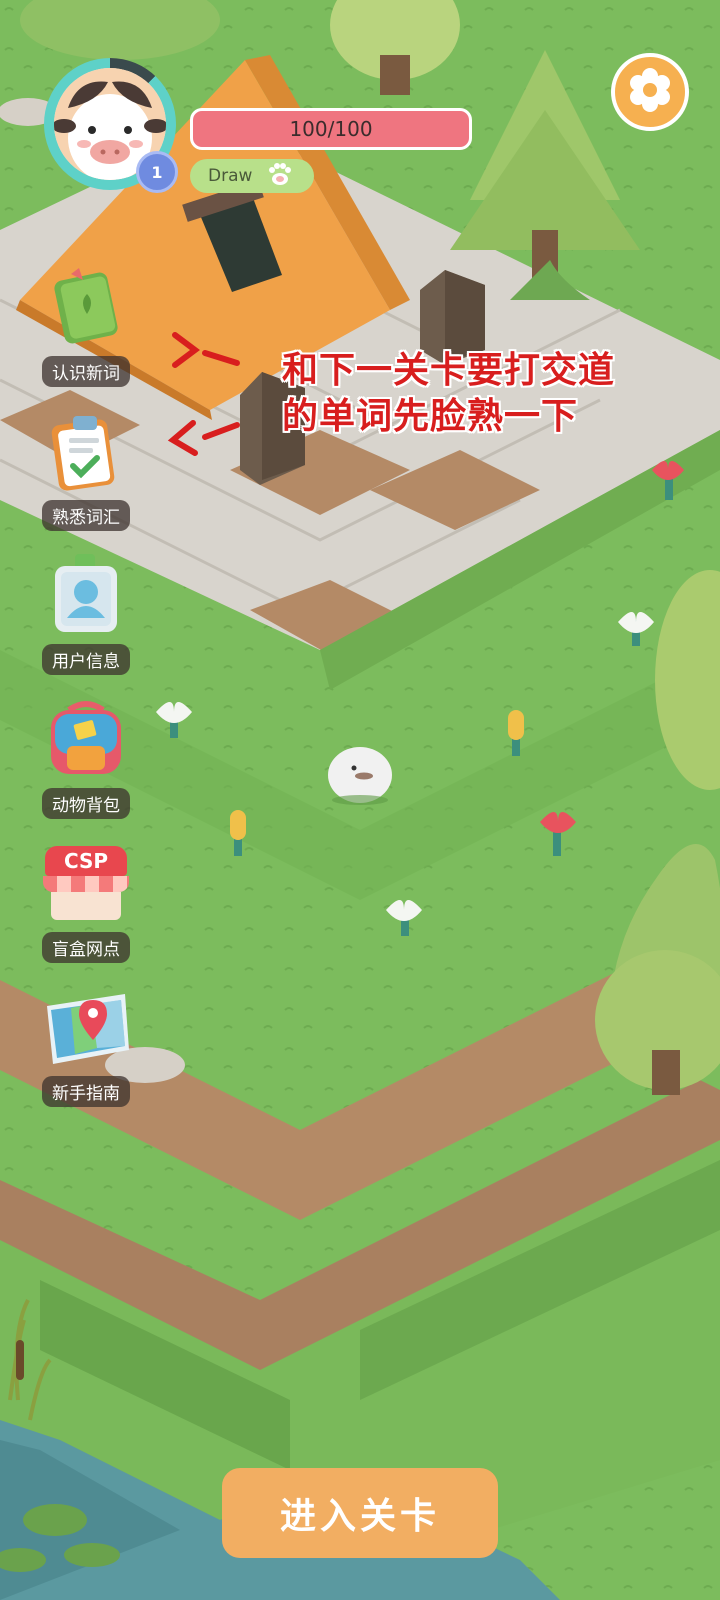 The width and height of the screenshot is (720, 1600). Describe the element at coordinates (86, 803) in the screenshot. I see `menu-label: 动物背包` at that location.